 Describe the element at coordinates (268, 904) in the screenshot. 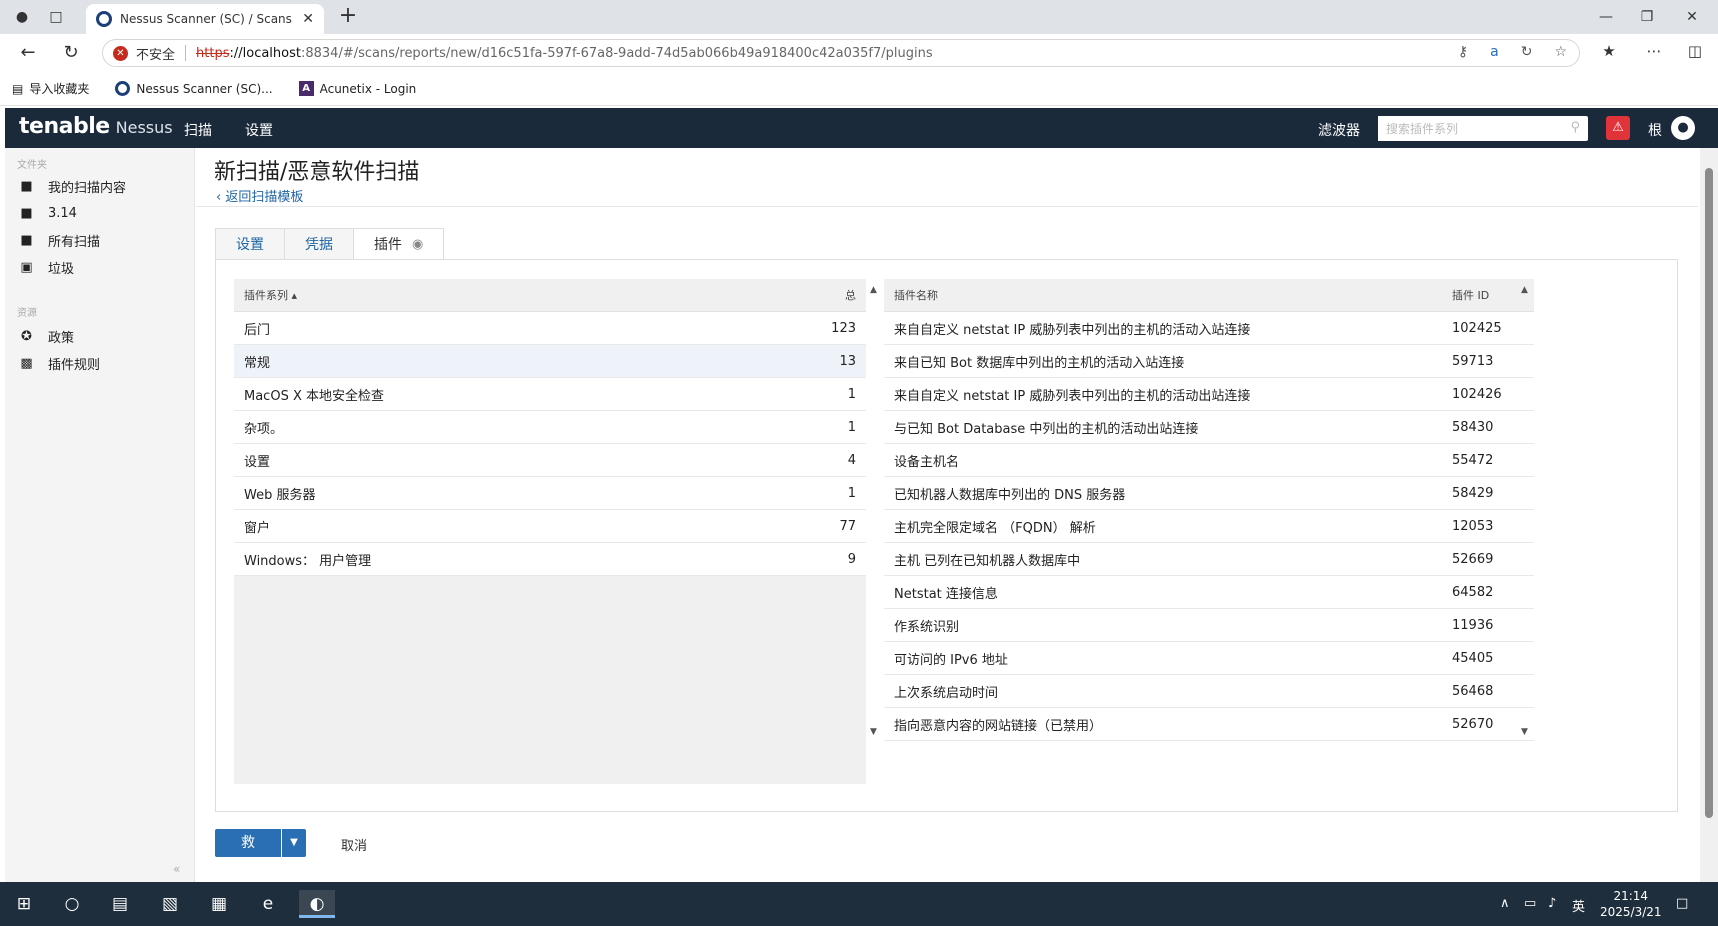

I see `ie-edge-icon: e` at that location.